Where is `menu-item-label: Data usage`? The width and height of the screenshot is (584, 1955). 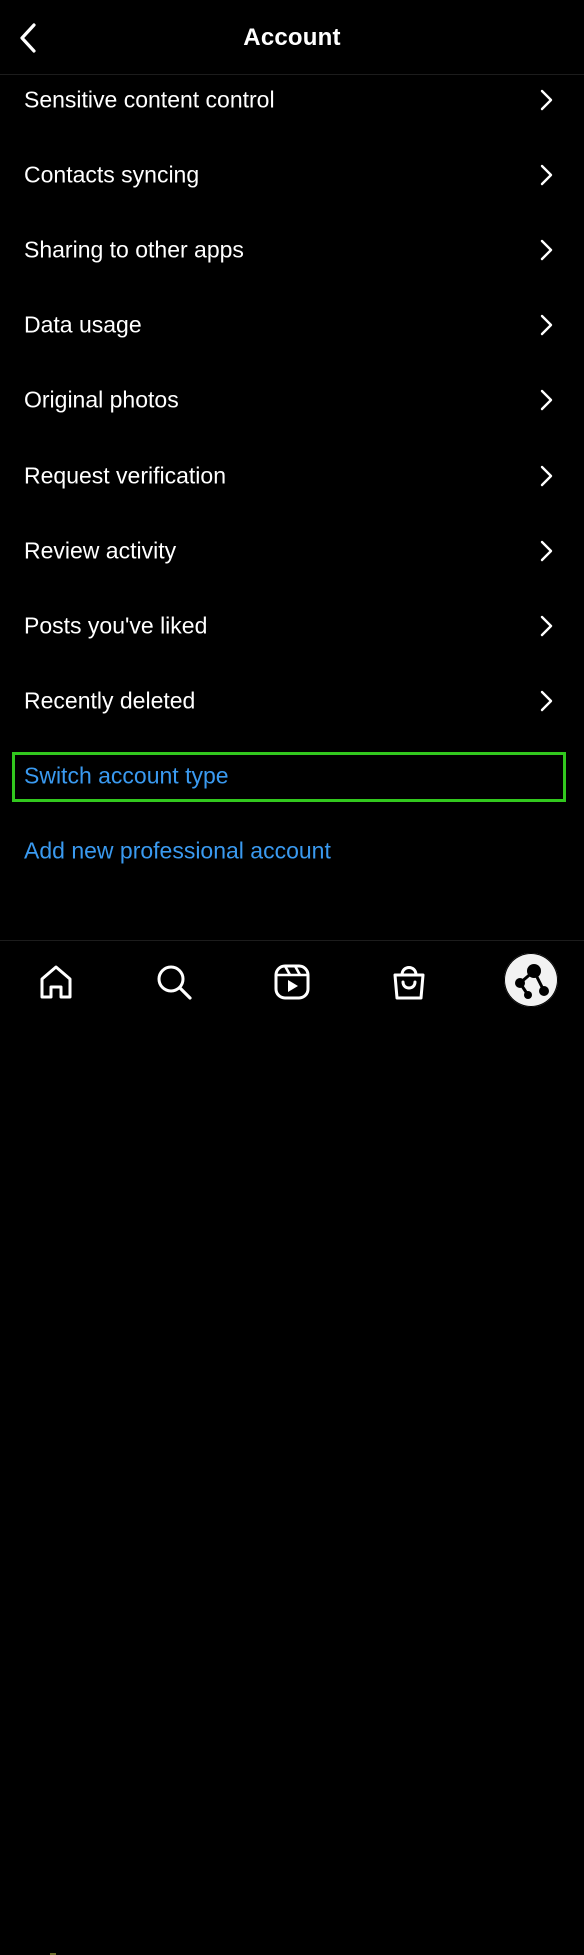
menu-item-label: Data usage is located at coordinates (83, 324).